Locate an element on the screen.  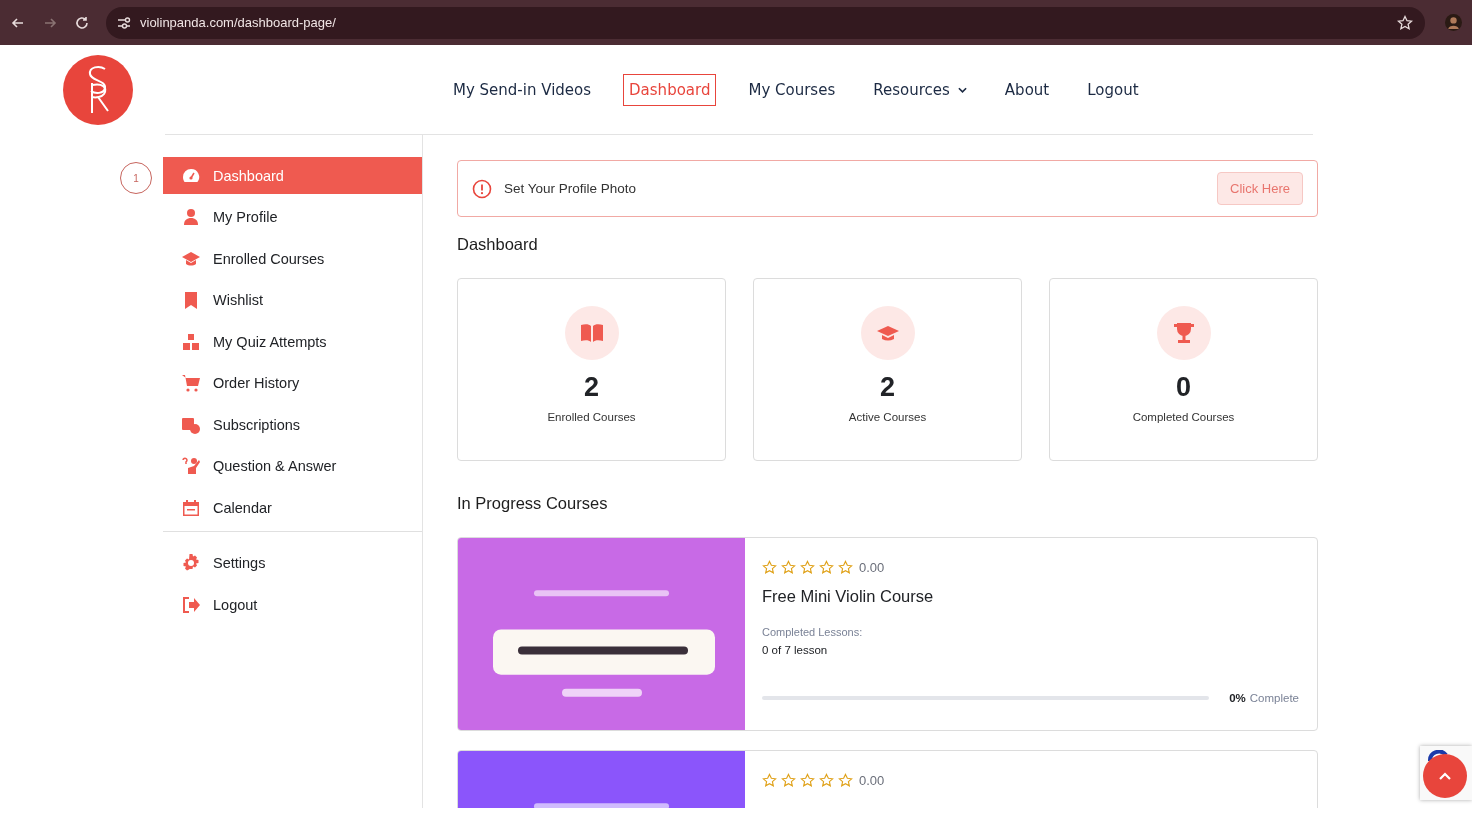
section-title: Dashboard is located at coordinates (498, 244).